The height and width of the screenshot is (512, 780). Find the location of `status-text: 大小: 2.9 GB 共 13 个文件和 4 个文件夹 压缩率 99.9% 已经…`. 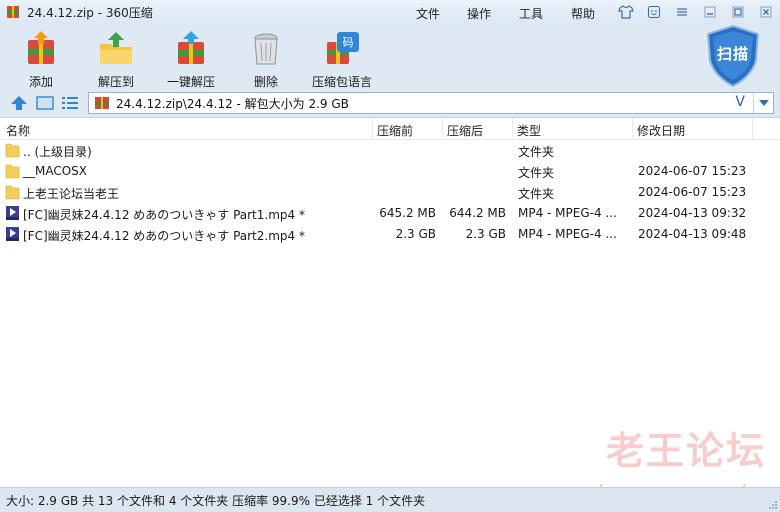

status-text: 大小: 2.9 GB 共 13 个文件和 4 个文件夹 压缩率 99.9% 已经… is located at coordinates (216, 500).